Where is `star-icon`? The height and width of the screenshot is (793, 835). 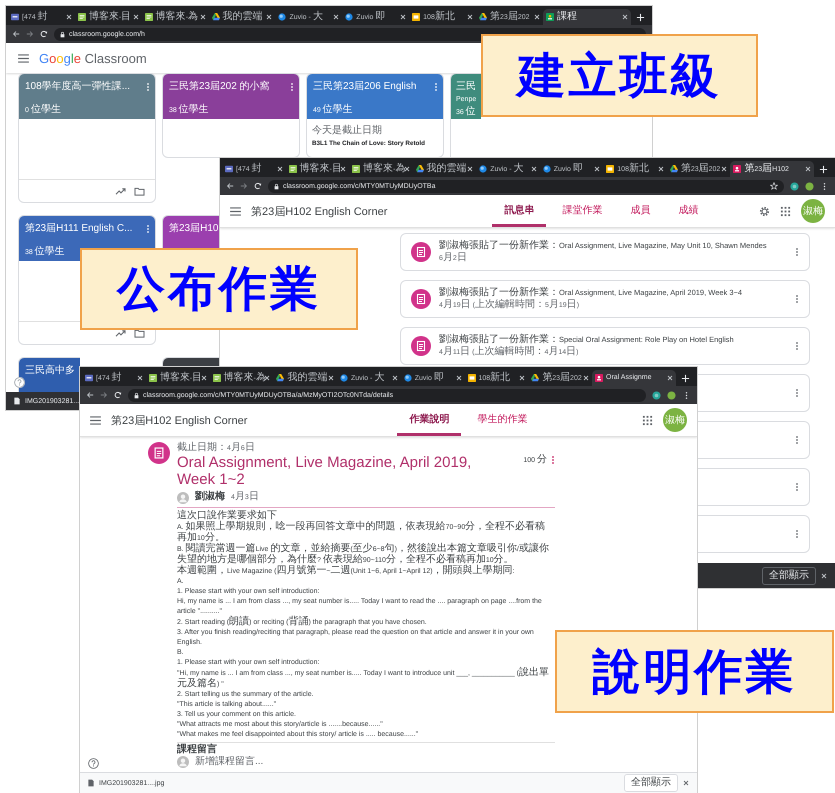 star-icon is located at coordinates (774, 186).